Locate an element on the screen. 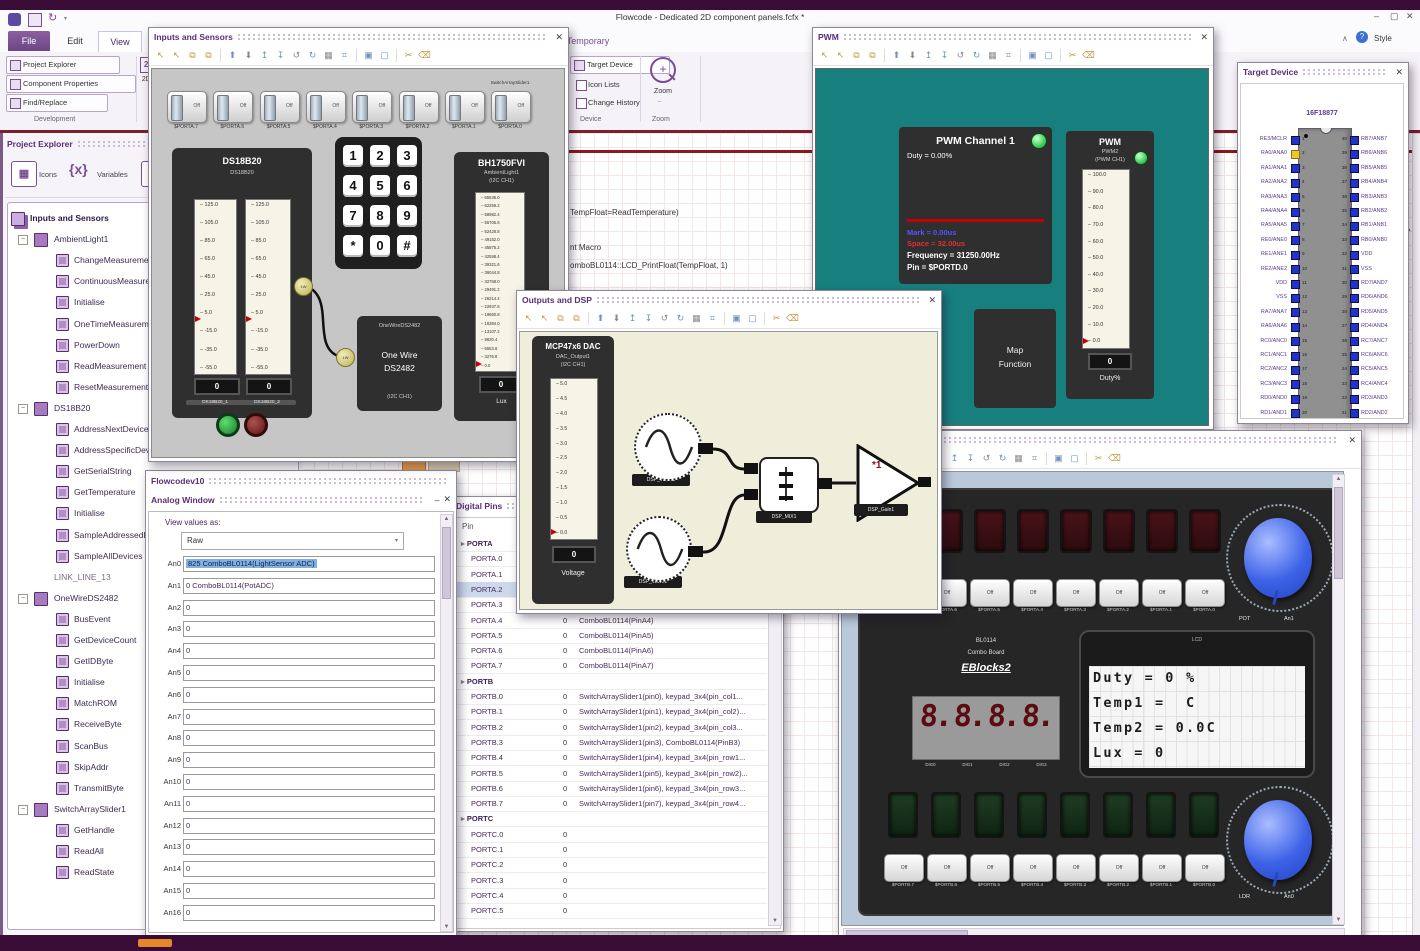 This screenshot has width=1420, height=951. view-values-select: Raw ▾ is located at coordinates (292, 541).